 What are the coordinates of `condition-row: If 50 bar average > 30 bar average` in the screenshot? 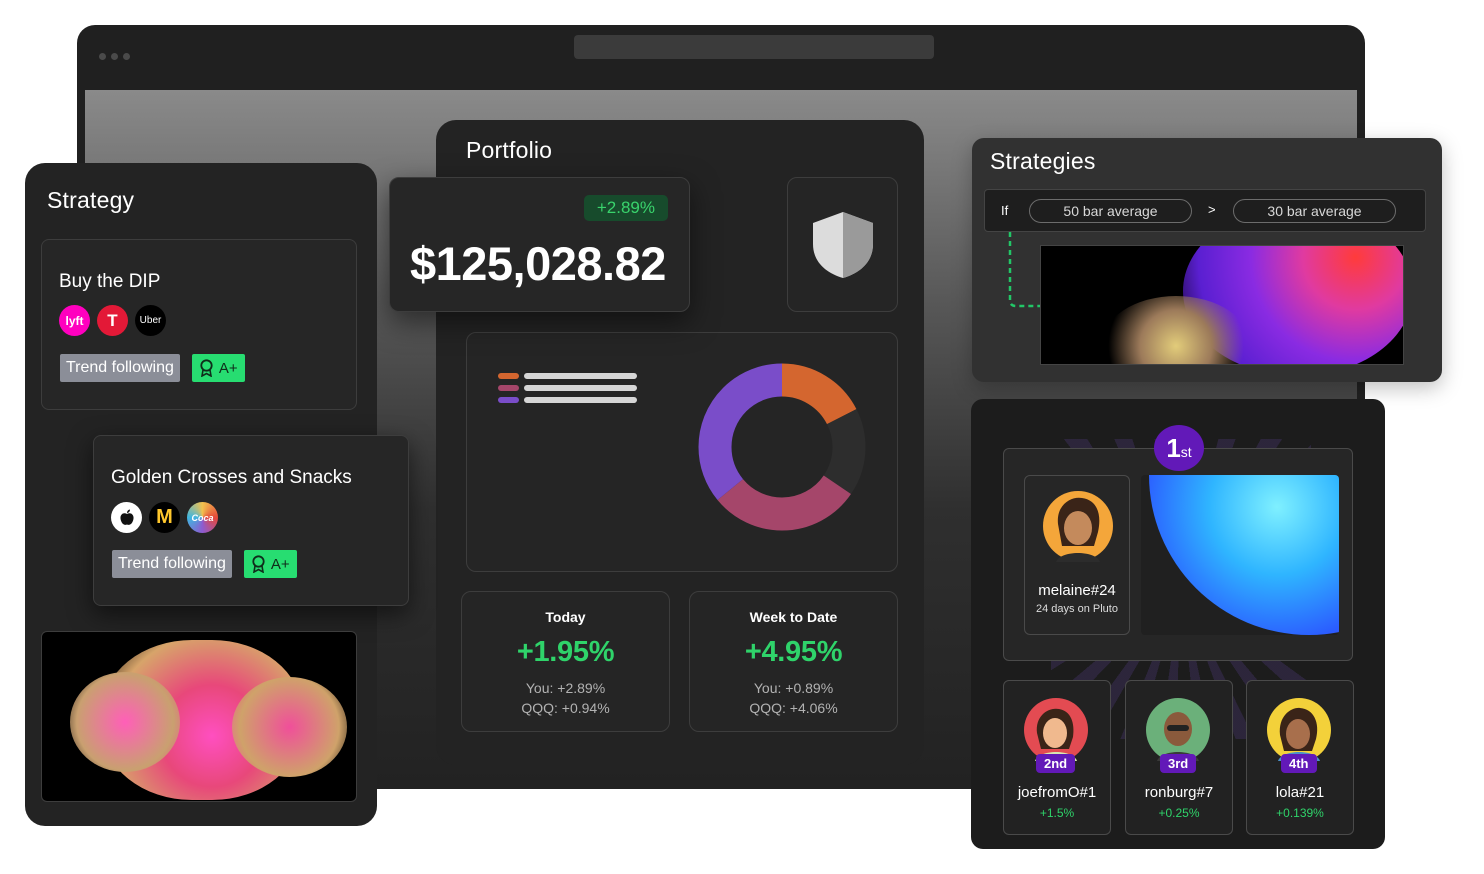 It's located at (1205, 210).